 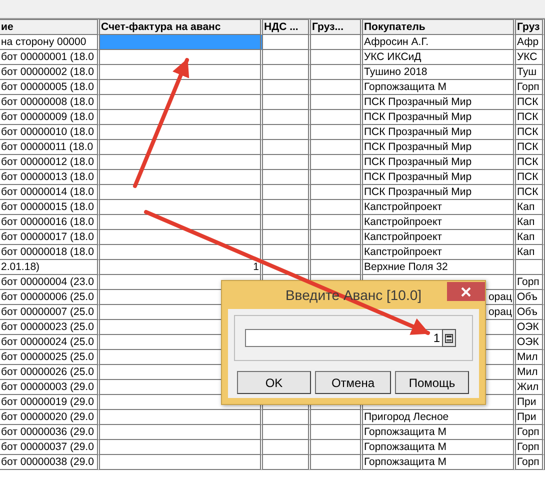 What do you see at coordinates (181, 267) in the screenshot?
I see `table-cell: 1` at bounding box center [181, 267].